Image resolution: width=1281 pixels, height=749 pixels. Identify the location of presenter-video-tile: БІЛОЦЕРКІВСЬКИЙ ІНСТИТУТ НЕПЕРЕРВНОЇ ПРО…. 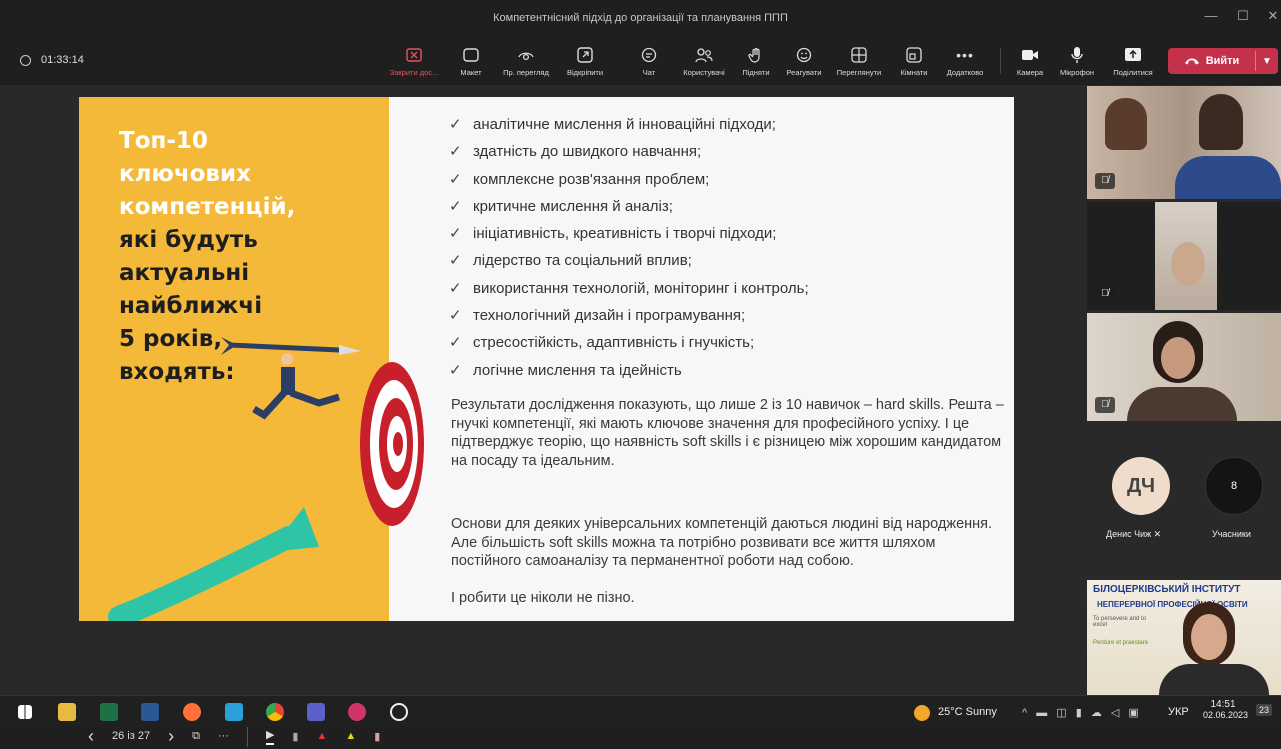
(1184, 637).